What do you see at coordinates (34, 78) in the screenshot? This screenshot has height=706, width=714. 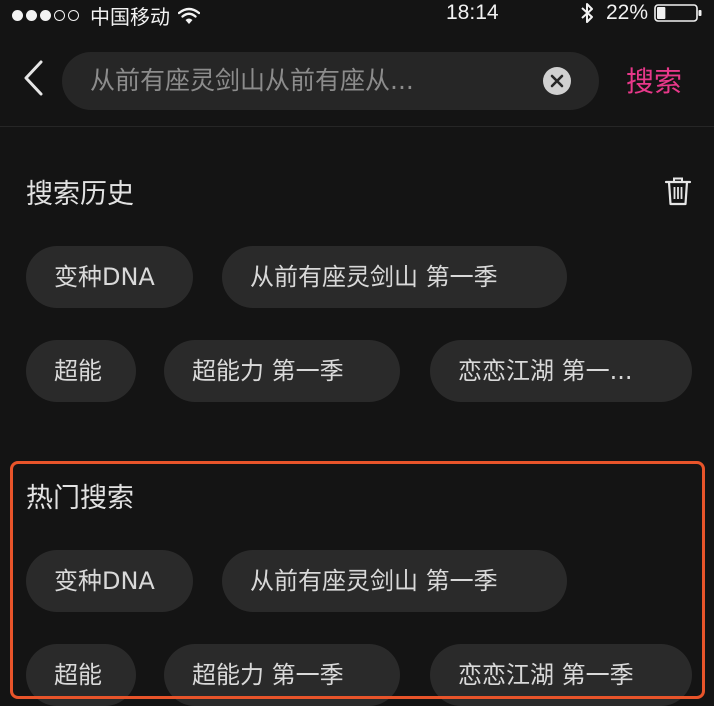 I see `back-icon` at bounding box center [34, 78].